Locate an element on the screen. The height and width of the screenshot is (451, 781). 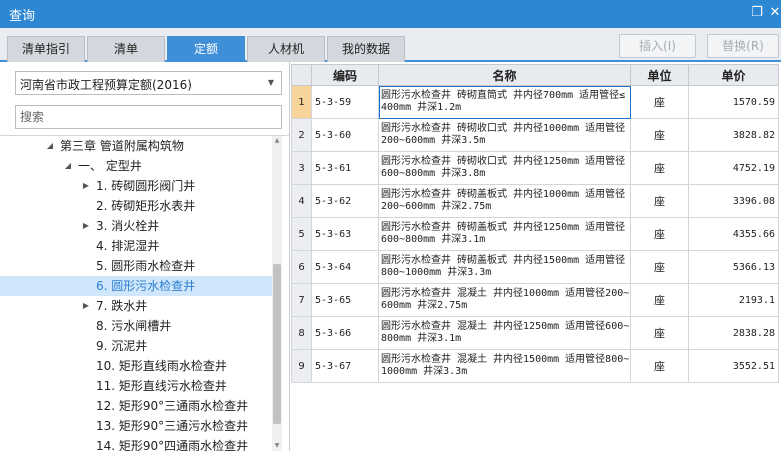
tree-item: 4. 排泥湿井 is located at coordinates (136, 246).